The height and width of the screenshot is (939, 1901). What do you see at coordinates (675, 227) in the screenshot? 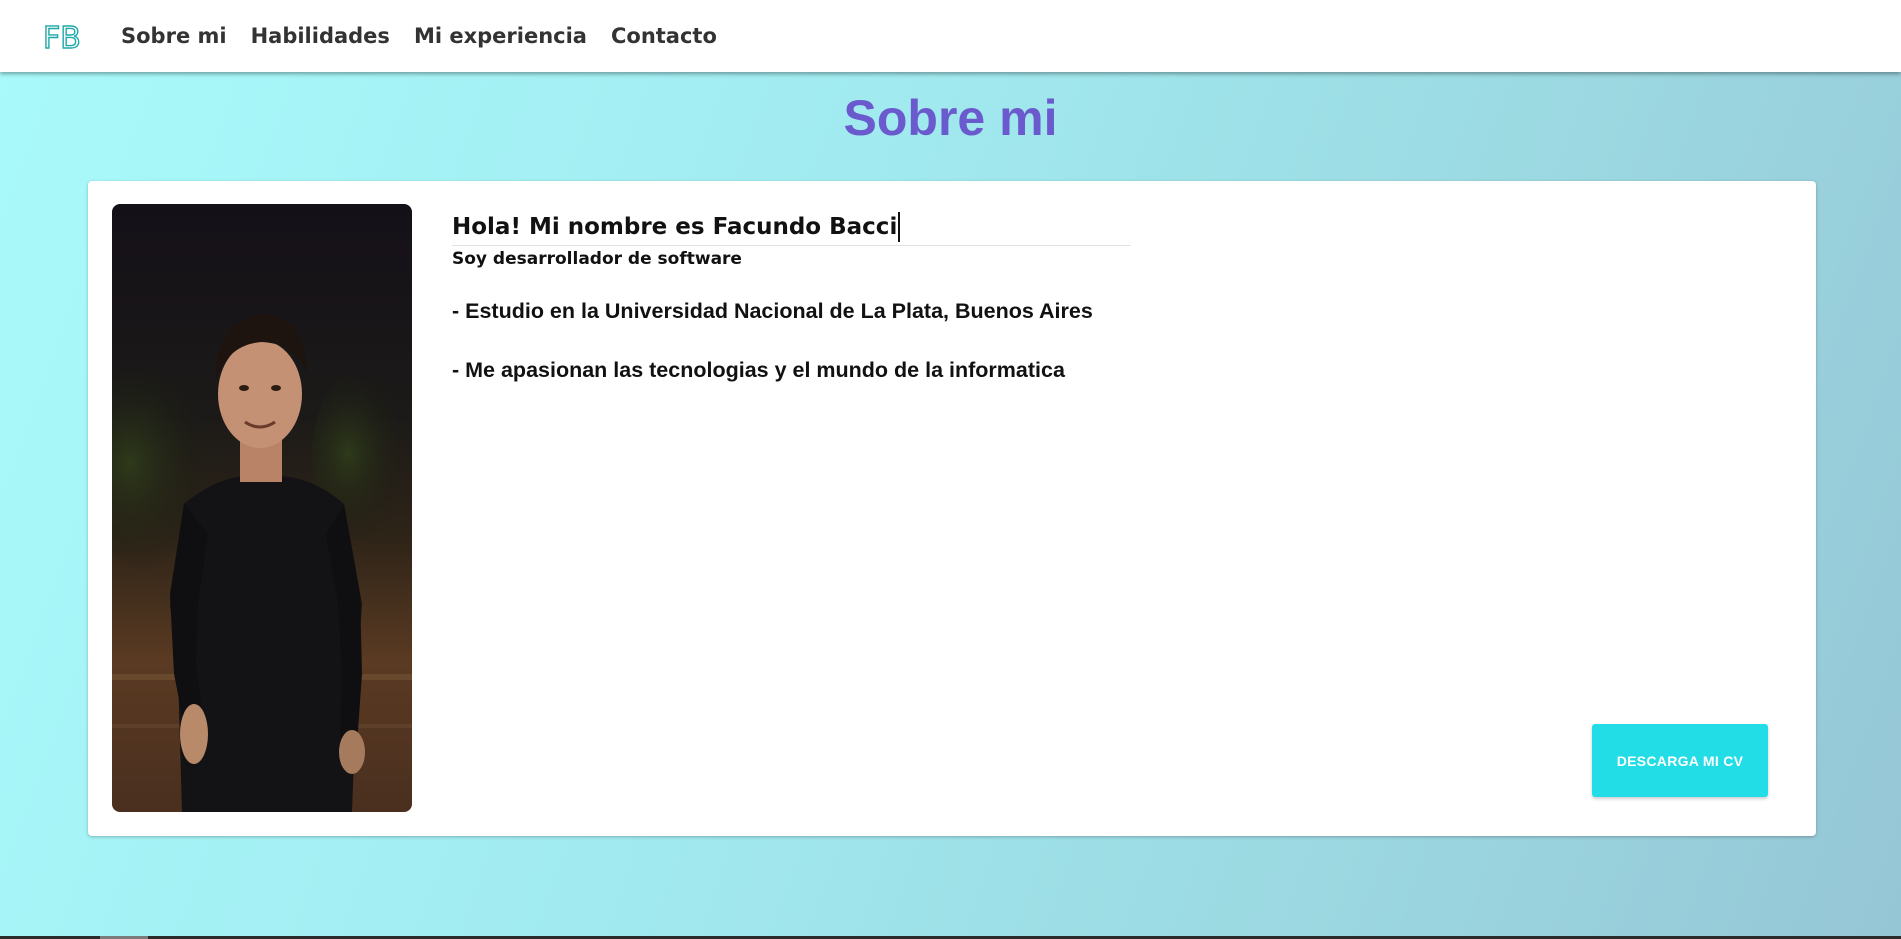
I see `greeting-heading: Hola! Mi nombre es Facundo Bacci` at bounding box center [675, 227].